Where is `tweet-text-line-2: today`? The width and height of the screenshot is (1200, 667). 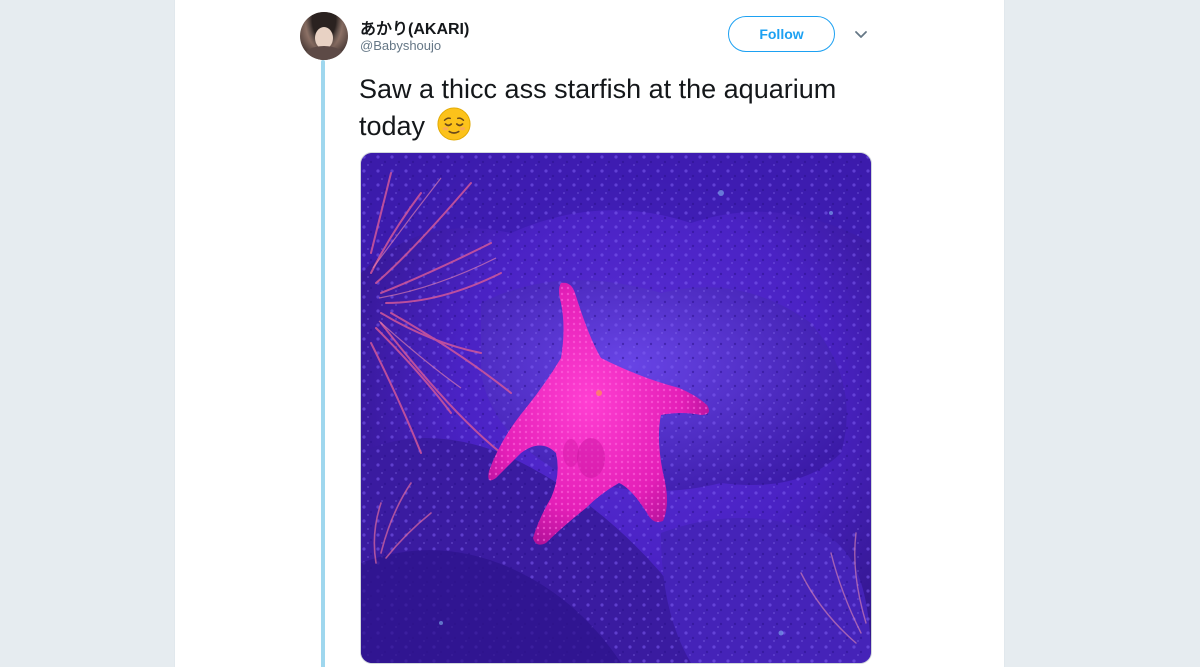
tweet-text-line-2: today is located at coordinates (392, 126).